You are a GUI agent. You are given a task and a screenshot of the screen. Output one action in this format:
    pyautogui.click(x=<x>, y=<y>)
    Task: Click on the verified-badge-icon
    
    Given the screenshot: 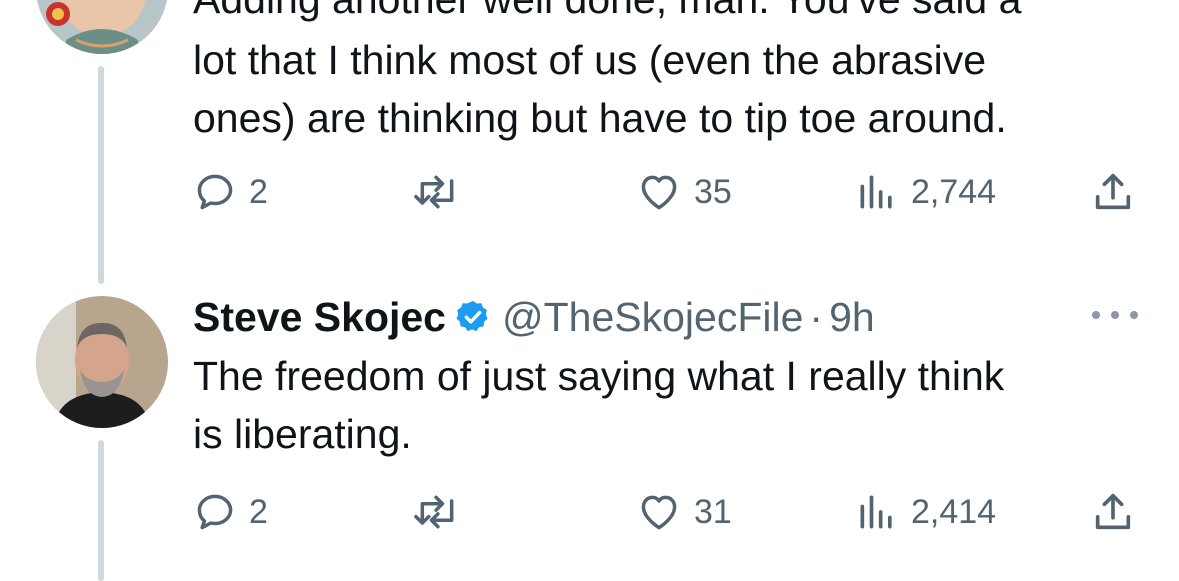 What is the action you would take?
    pyautogui.click(x=473, y=317)
    